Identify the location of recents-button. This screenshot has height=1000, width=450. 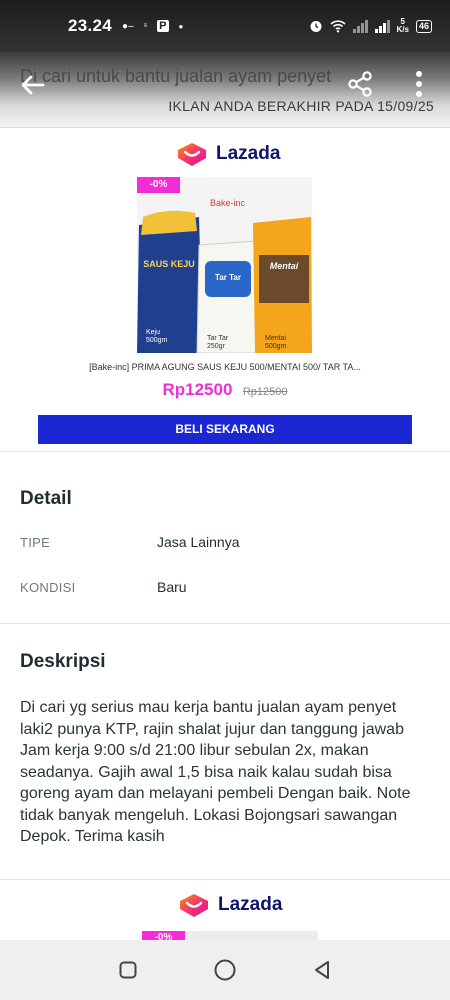
(128, 970).